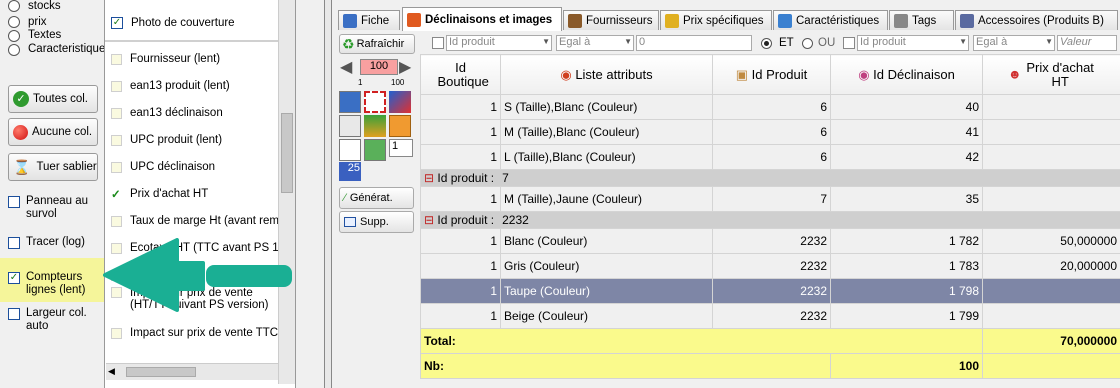 The image size is (1120, 388). Describe the element at coordinates (807, 43) in the screenshot. I see `ou-radio` at that location.